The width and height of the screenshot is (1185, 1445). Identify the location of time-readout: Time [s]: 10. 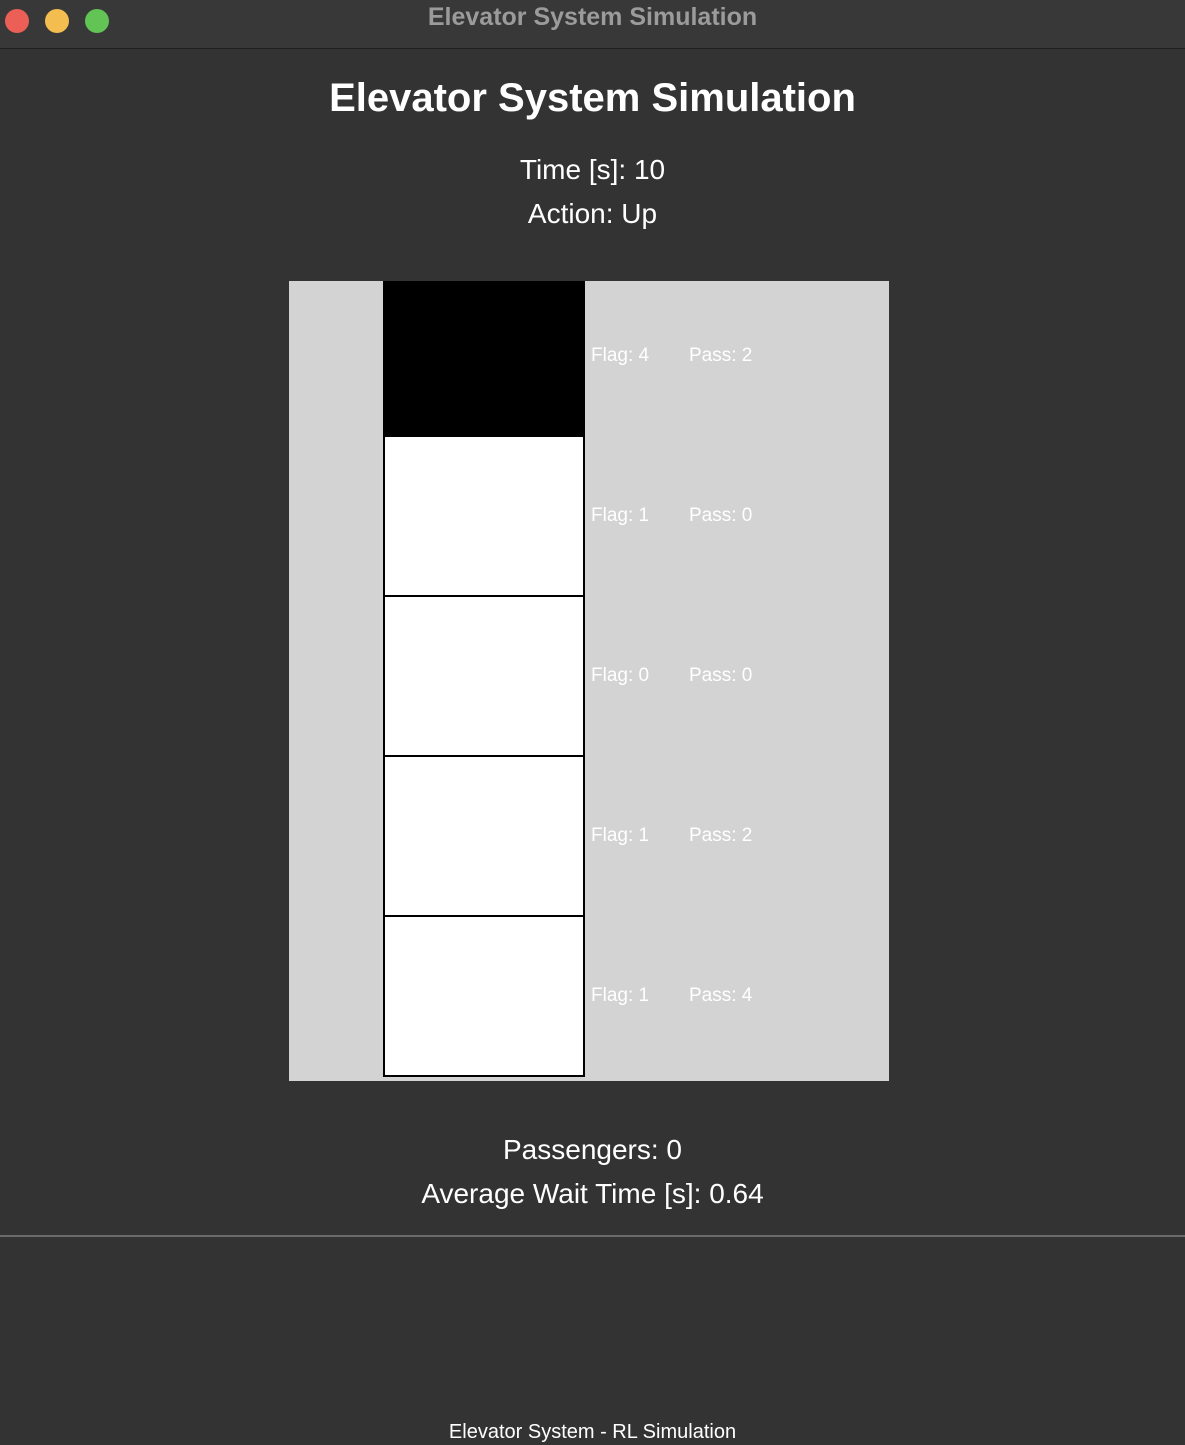
(592, 169).